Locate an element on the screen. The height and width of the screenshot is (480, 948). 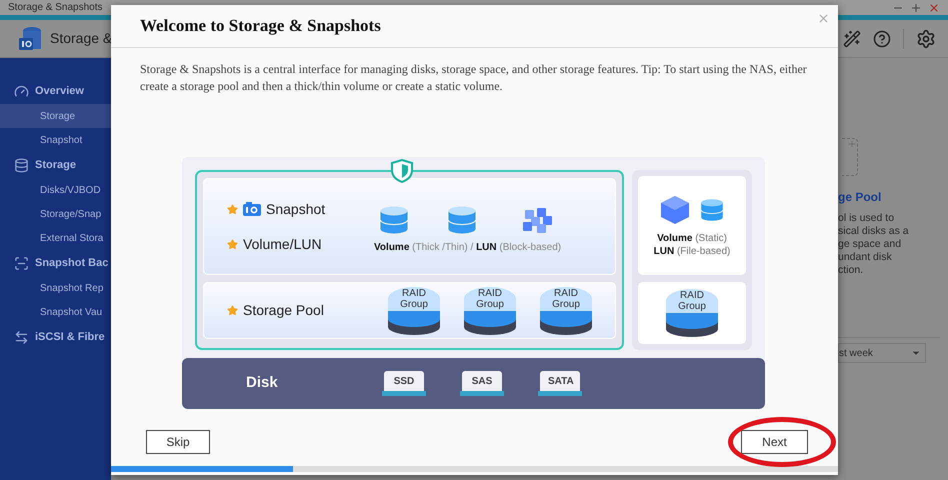
panel-description: ge space and is located at coordinates (870, 244).